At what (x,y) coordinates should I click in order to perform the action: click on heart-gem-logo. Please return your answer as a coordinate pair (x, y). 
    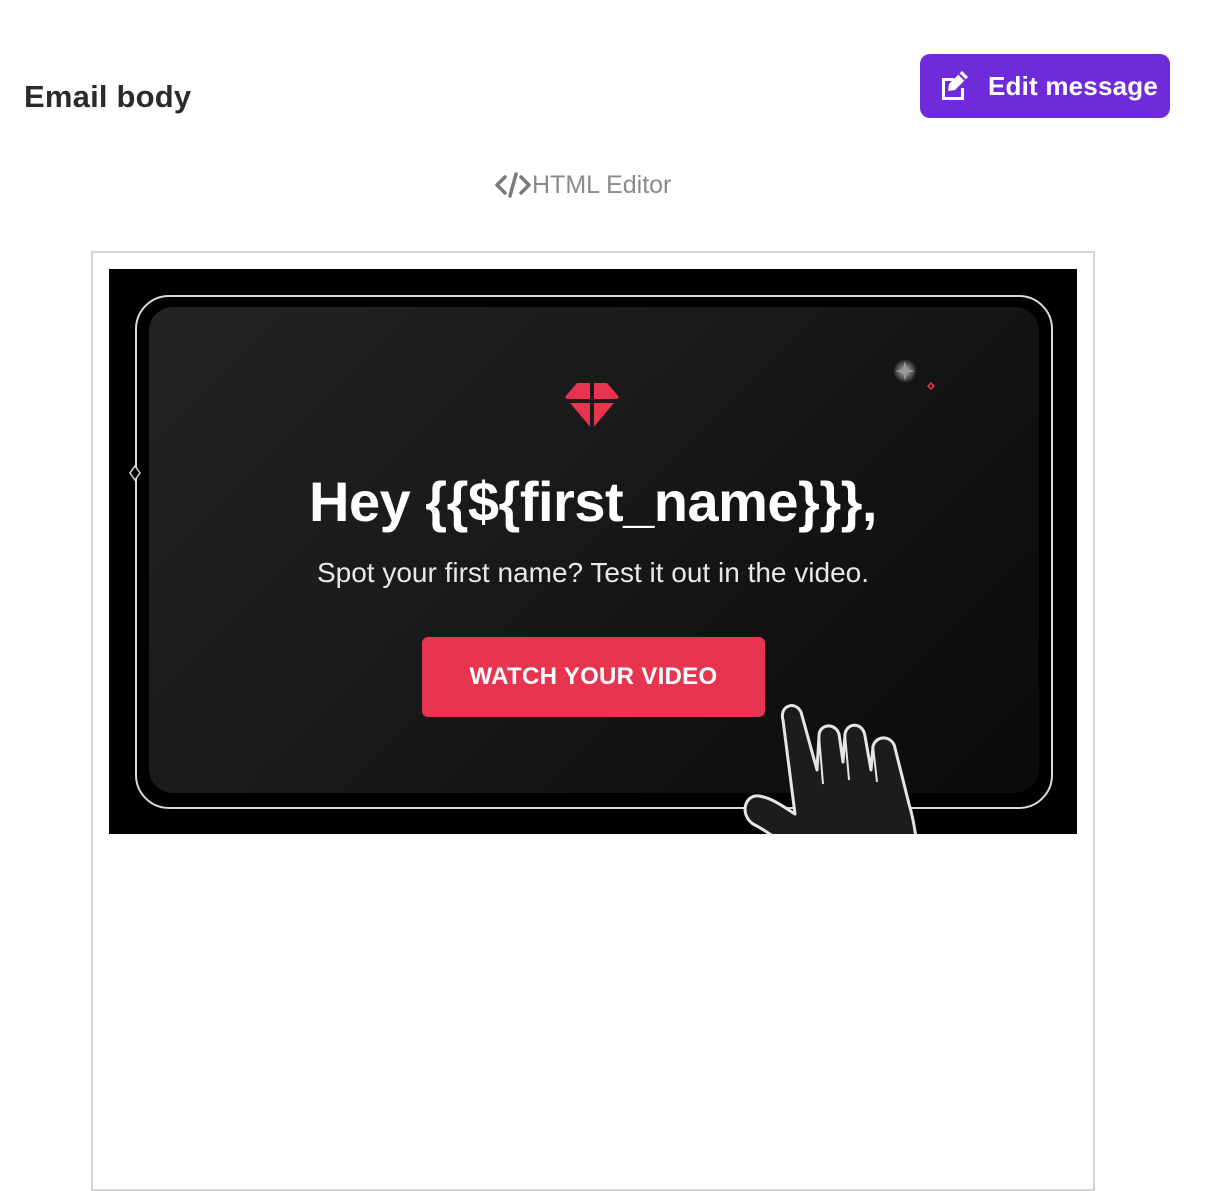
    Looking at the image, I should click on (592, 406).